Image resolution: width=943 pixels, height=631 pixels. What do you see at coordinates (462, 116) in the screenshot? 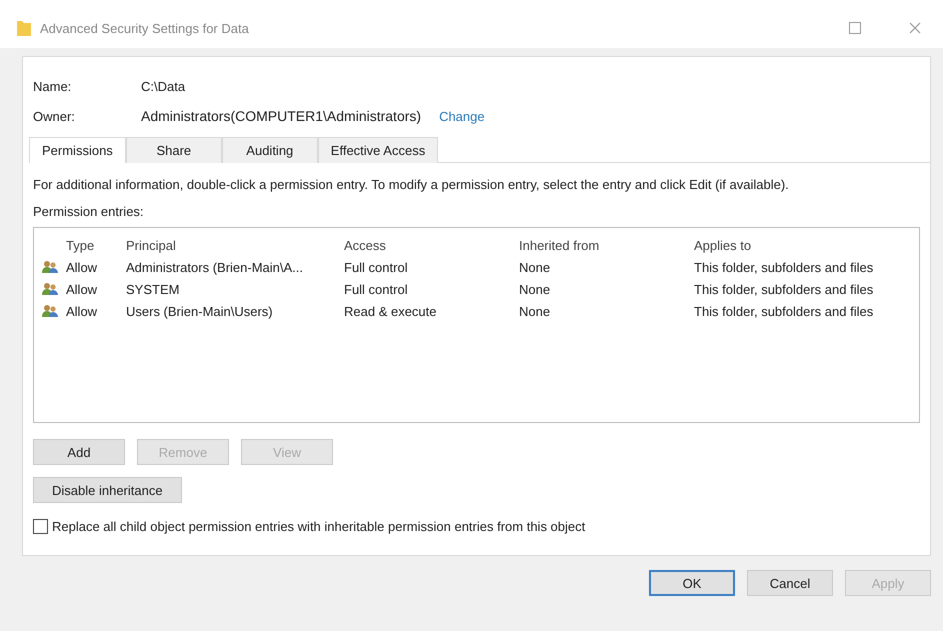
I see `change-link: Change` at bounding box center [462, 116].